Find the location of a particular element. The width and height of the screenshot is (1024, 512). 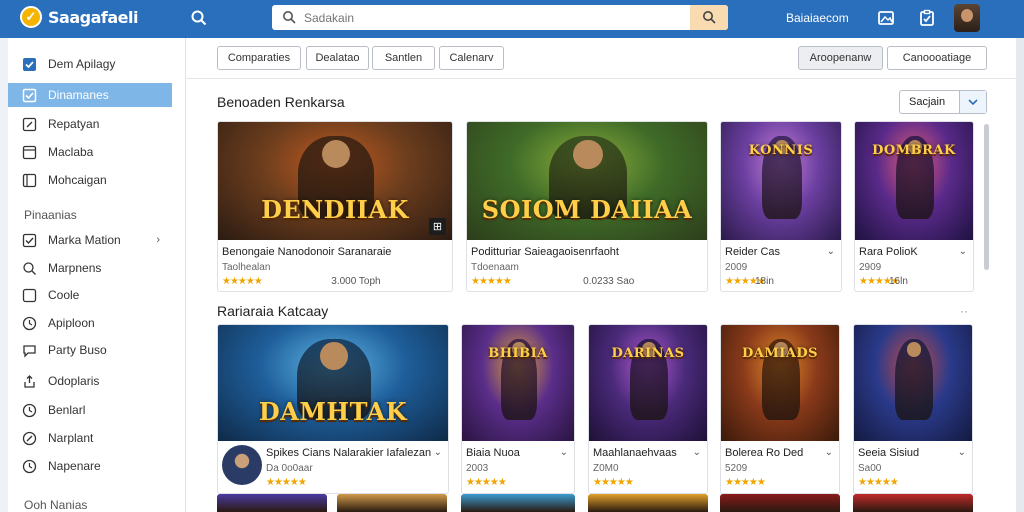

filter-button: Dealatao is located at coordinates (337, 58).